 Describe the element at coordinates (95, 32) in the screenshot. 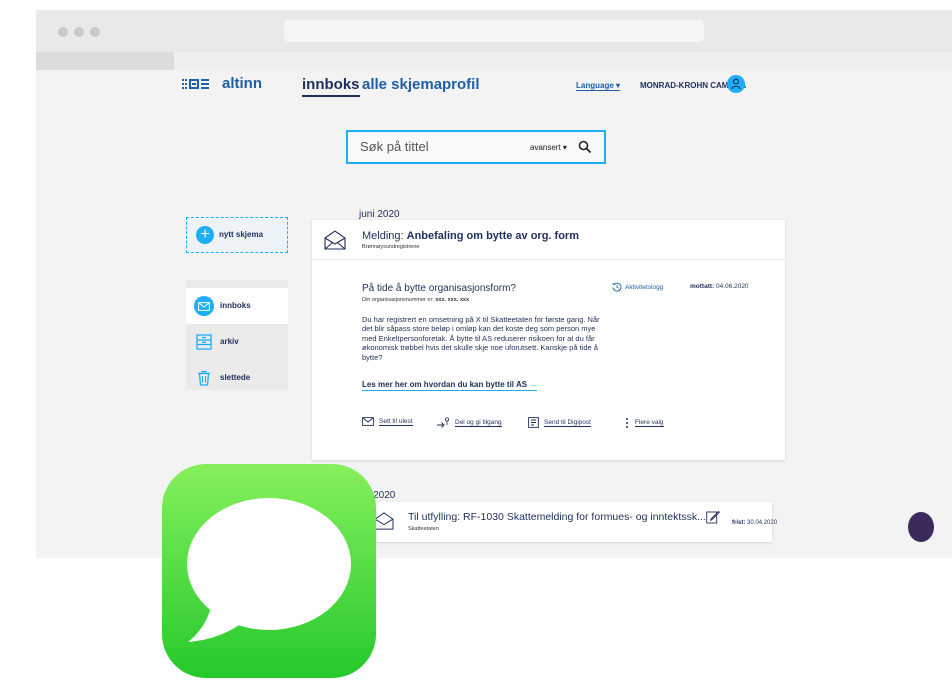

I see `maximize-window-dot` at that location.